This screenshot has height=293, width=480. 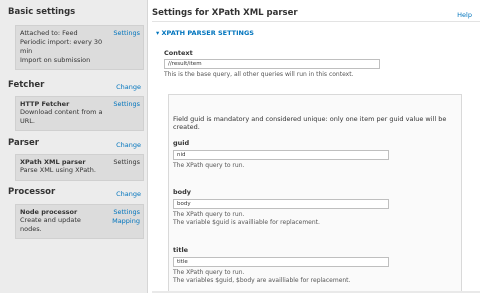 What do you see at coordinates (281, 204) in the screenshot?
I see `body-input` at bounding box center [281, 204].